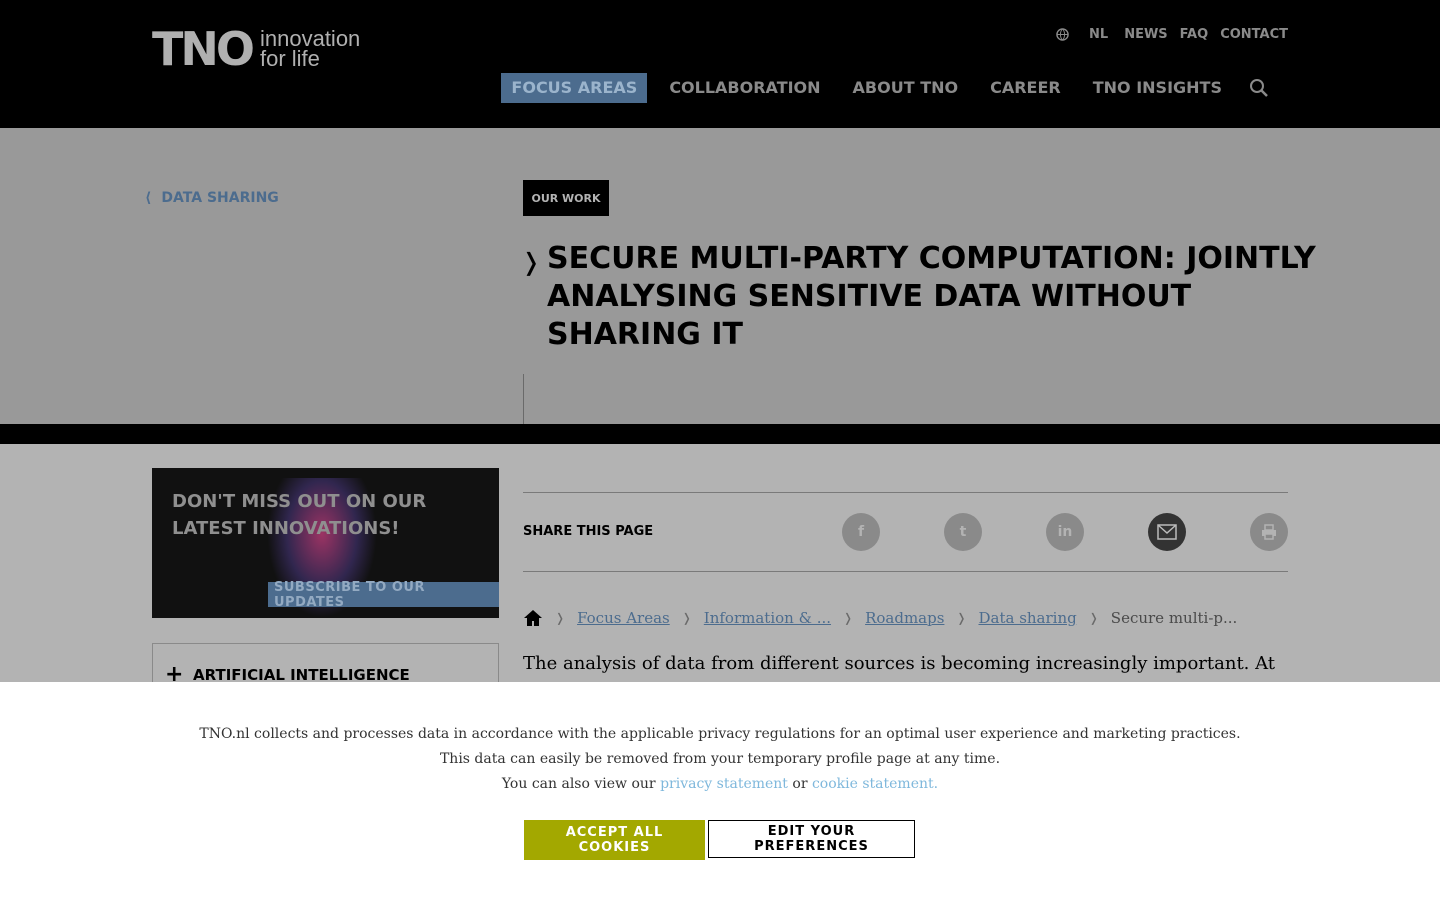 Image resolution: width=1440 pixels, height=900 pixels. What do you see at coordinates (1098, 34) in the screenshot?
I see `language-switch: NL` at bounding box center [1098, 34].